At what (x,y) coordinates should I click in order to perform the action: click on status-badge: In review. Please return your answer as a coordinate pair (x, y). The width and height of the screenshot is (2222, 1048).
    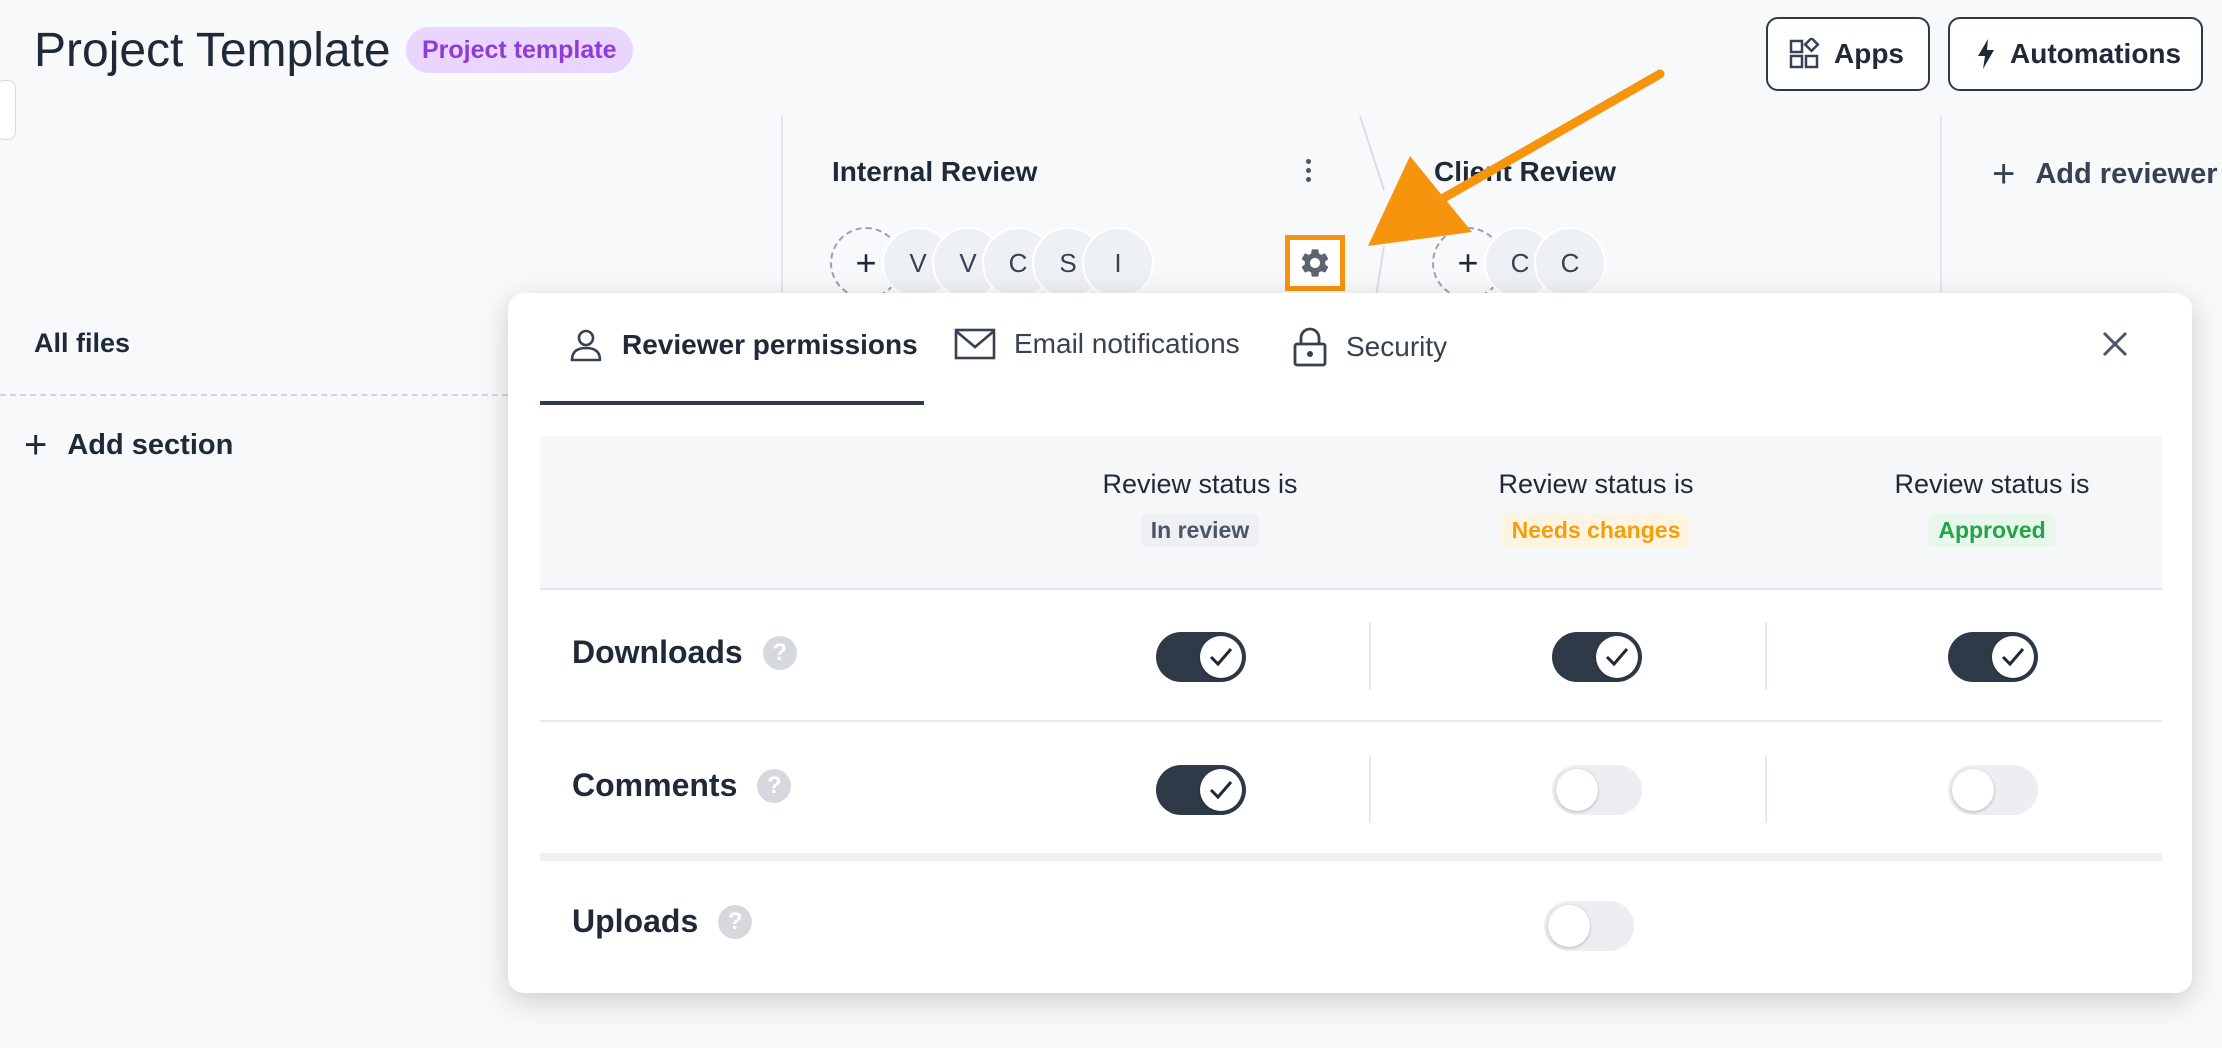
    Looking at the image, I should click on (1200, 530).